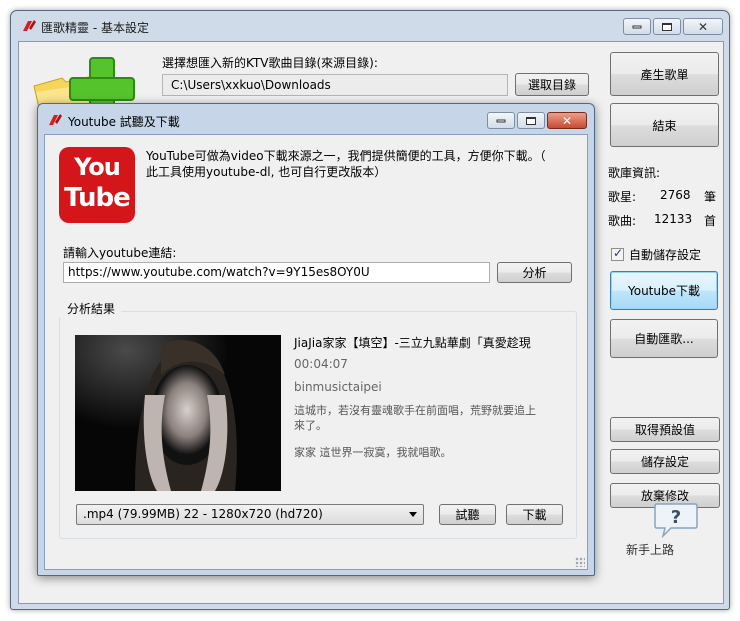  I want to click on help-question-icon: ?, so click(676, 520).